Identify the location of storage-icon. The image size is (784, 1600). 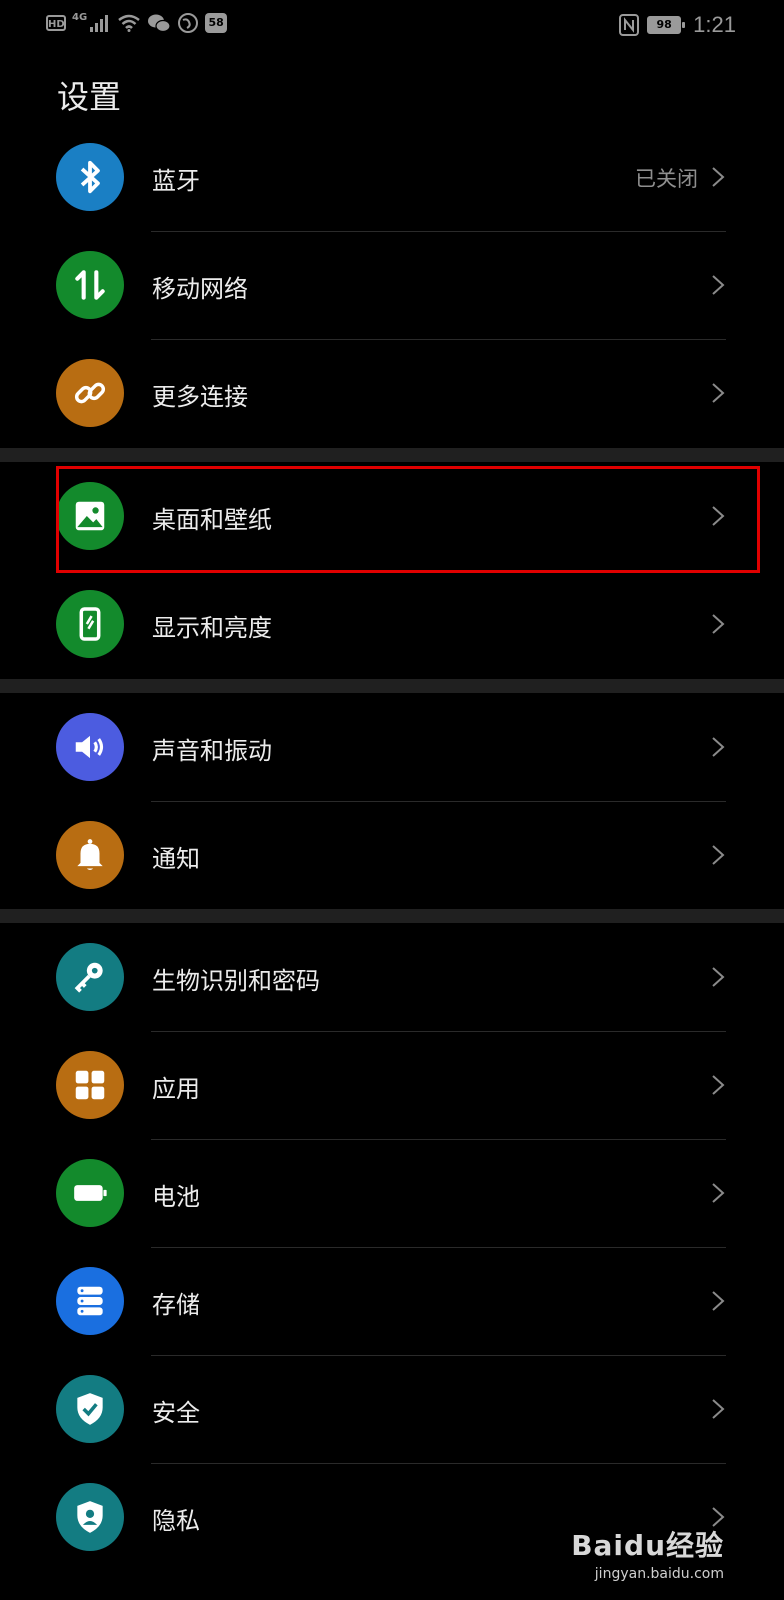
(90, 1301).